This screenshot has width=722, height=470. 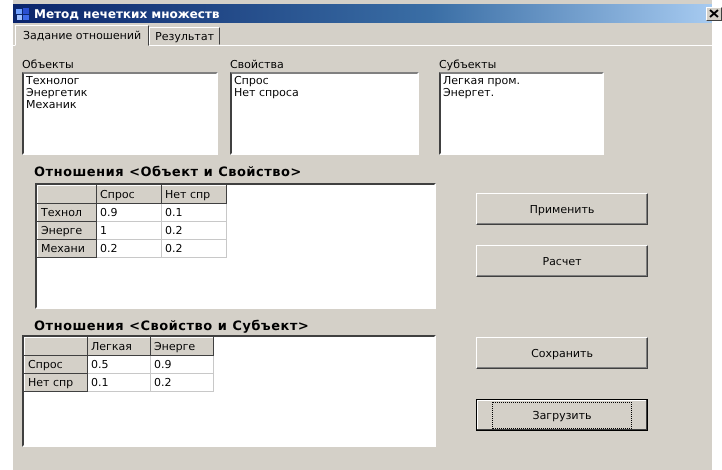 What do you see at coordinates (521, 113) in the screenshot?
I see `list-box: Легкая пром. Энергет.` at bounding box center [521, 113].